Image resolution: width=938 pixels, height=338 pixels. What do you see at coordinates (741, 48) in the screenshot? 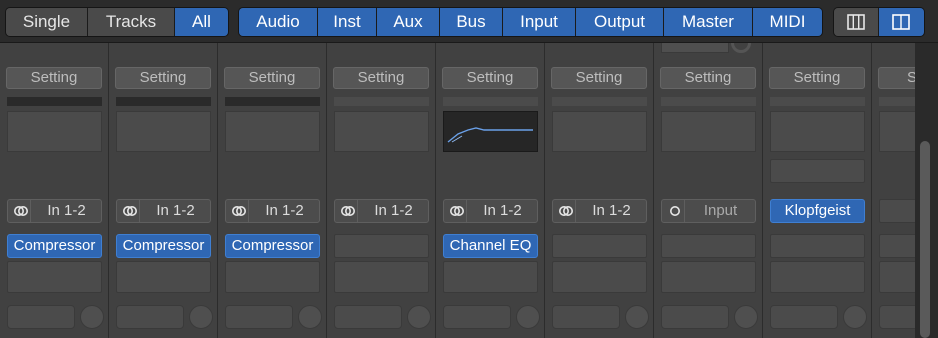
I see `pan-knob` at bounding box center [741, 48].